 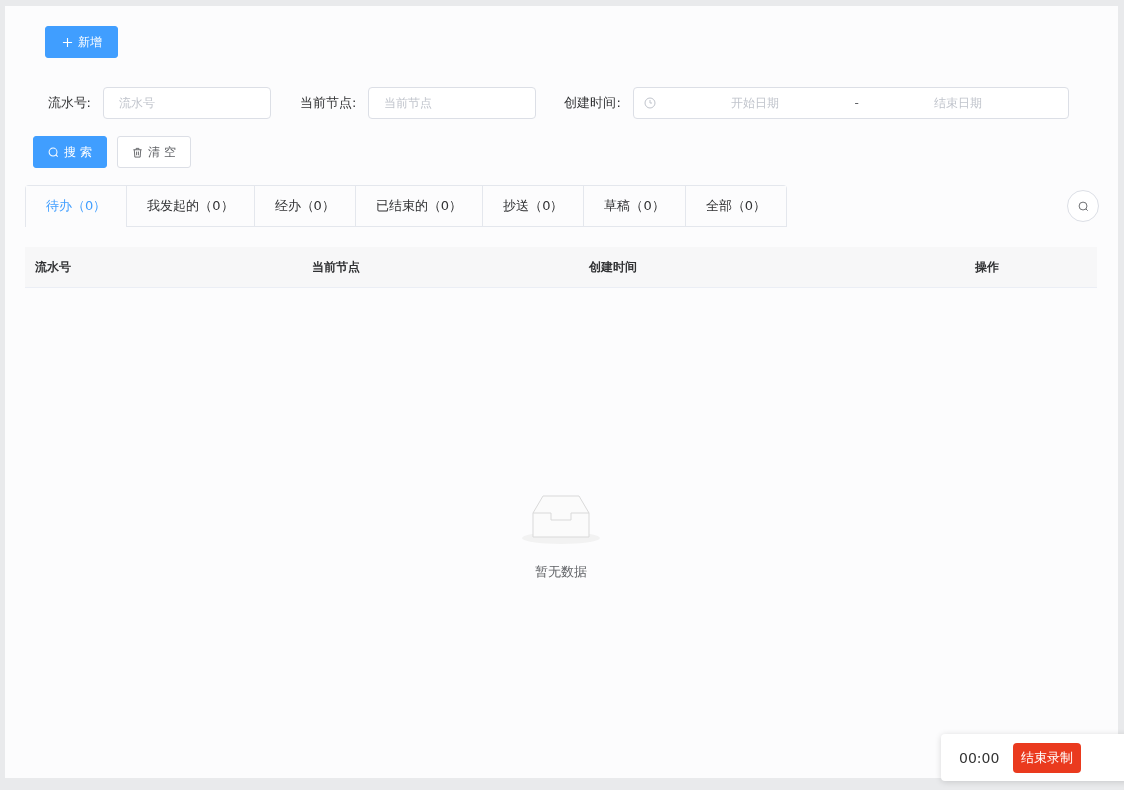 What do you see at coordinates (418, 206) in the screenshot?
I see `tab: 已结束的（0）` at bounding box center [418, 206].